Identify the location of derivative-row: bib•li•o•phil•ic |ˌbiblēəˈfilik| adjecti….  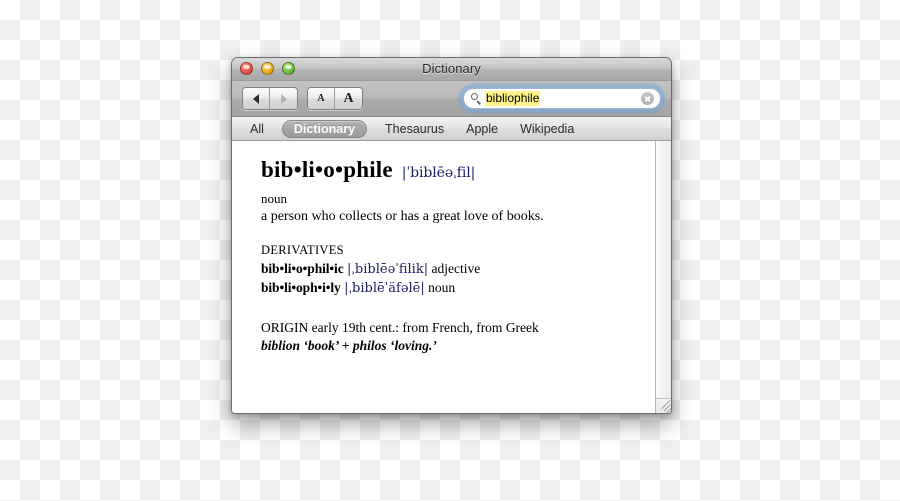
(449, 269).